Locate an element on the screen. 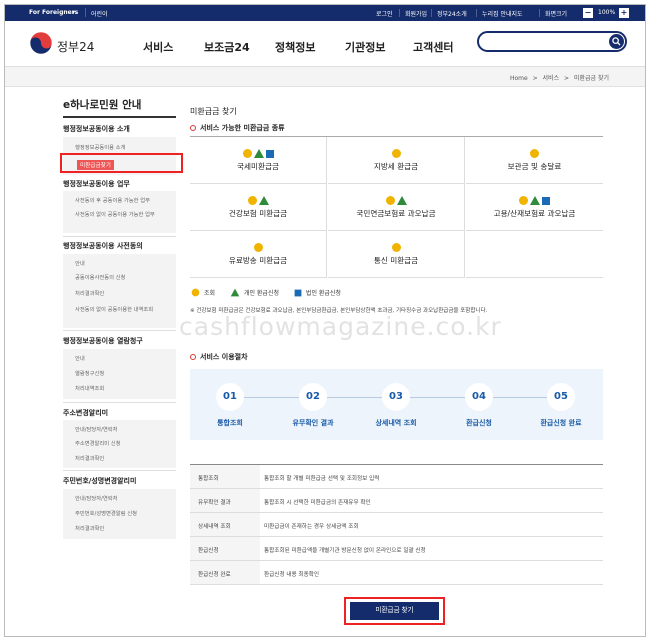 This screenshot has height=641, width=650. sidebar-item: 사전동의 없이 공동이용한 내역조회 is located at coordinates (123, 310).